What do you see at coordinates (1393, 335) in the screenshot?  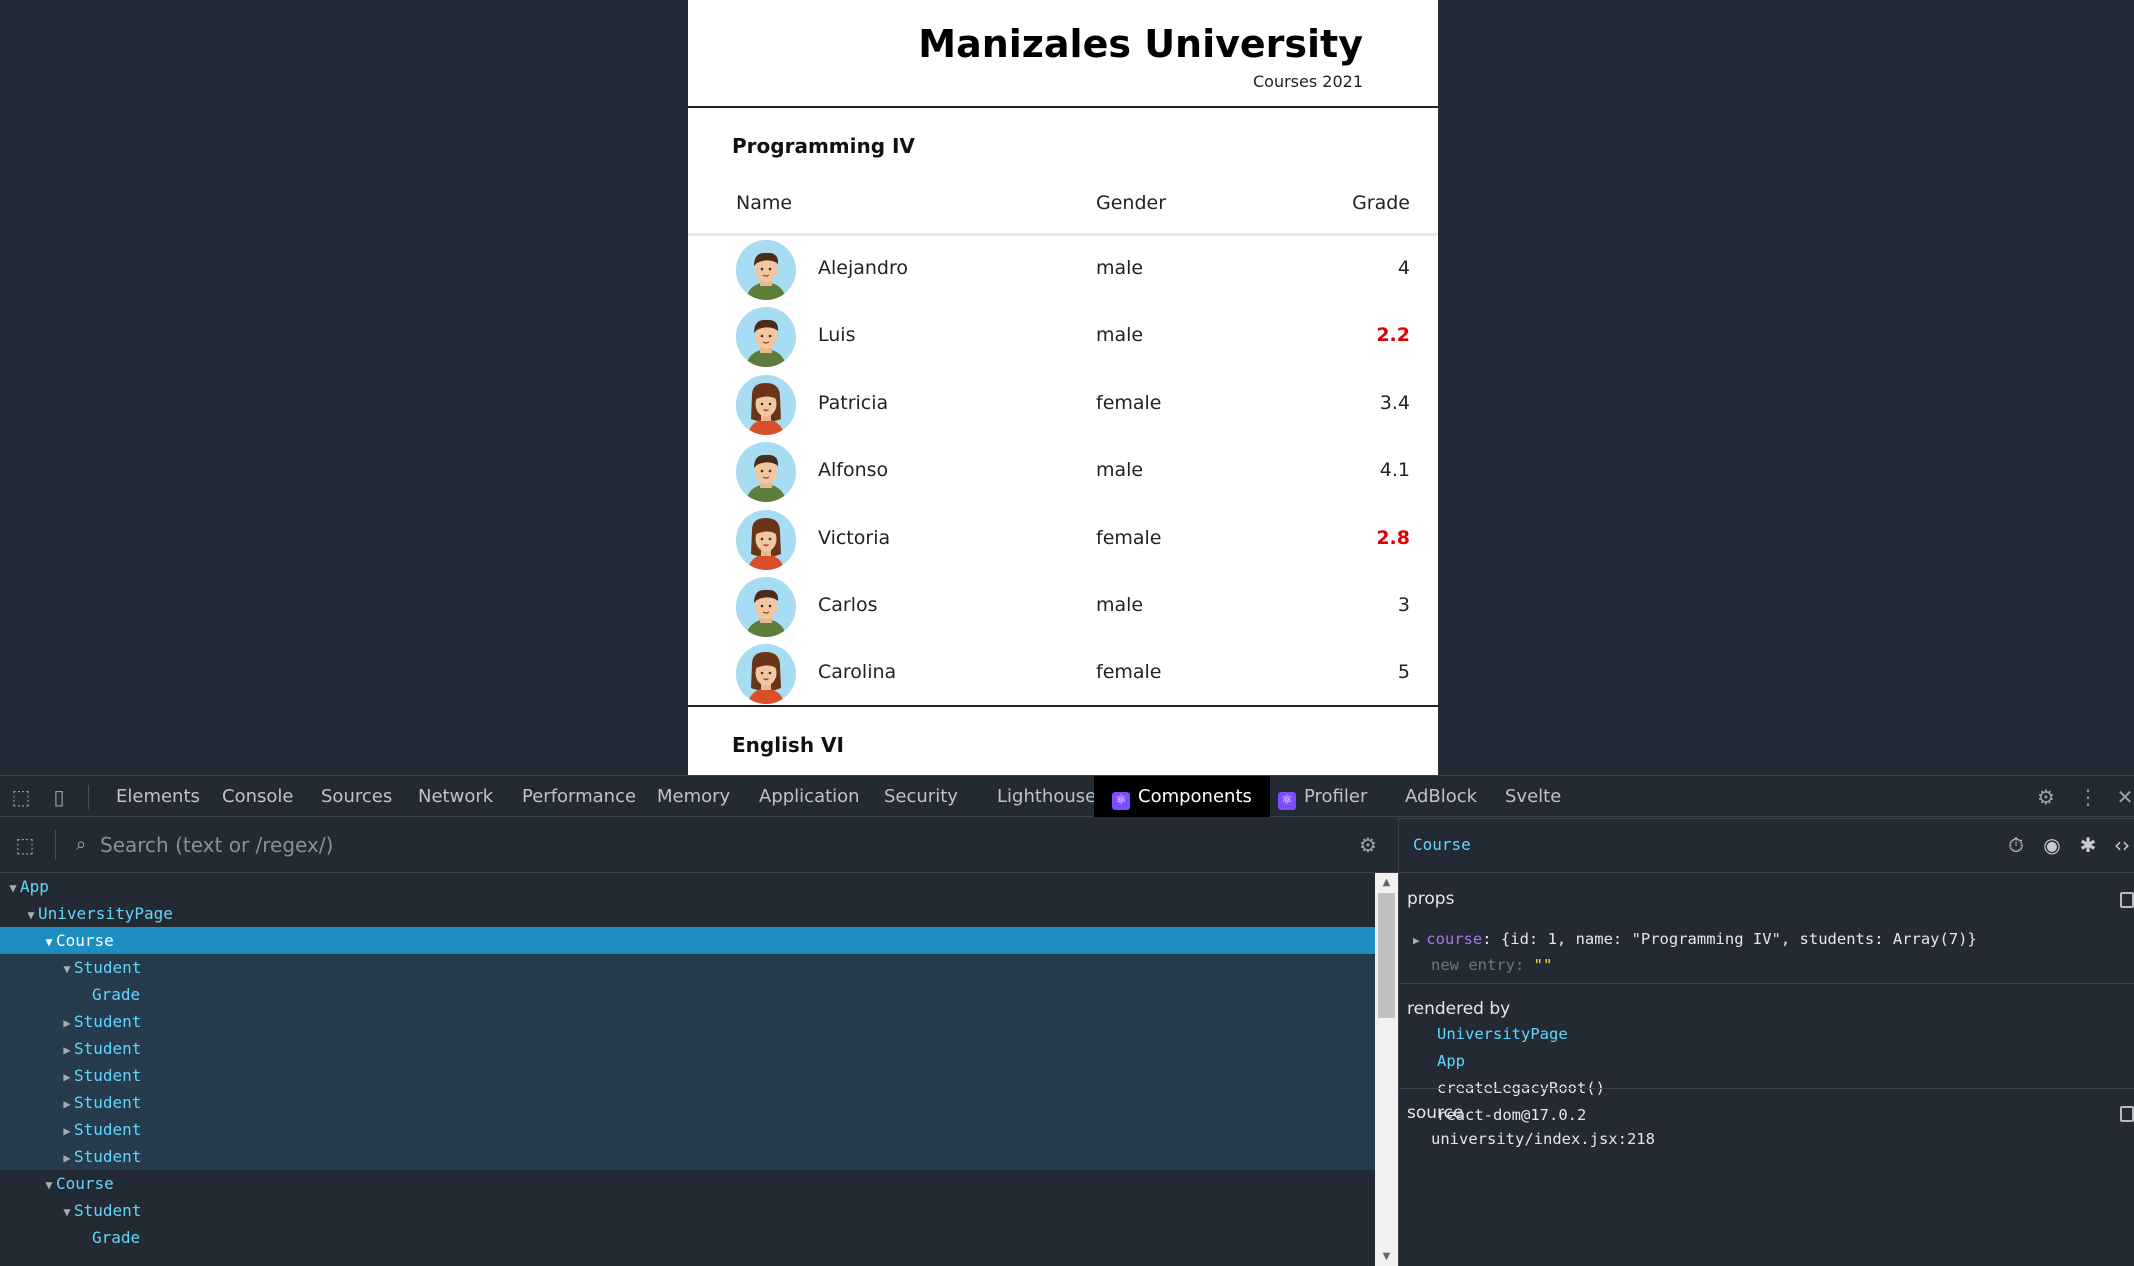 I see `student-grade: 2.2` at bounding box center [1393, 335].